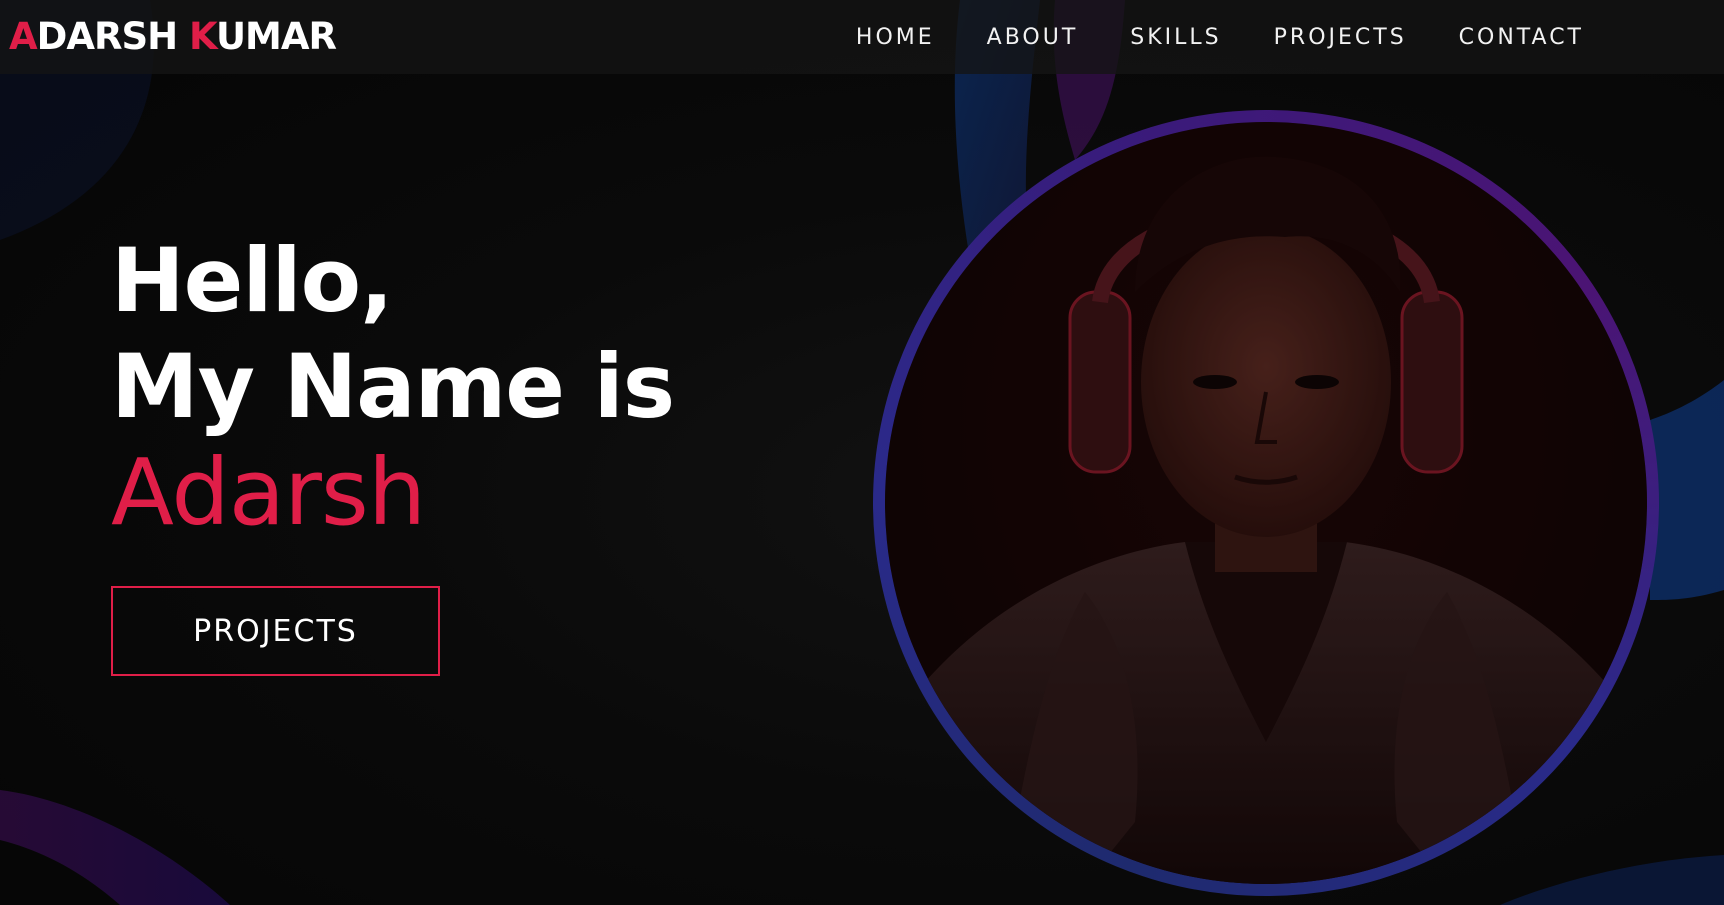 This screenshot has height=905, width=1724. I want to click on hero-name: Adarsh, so click(268, 492).